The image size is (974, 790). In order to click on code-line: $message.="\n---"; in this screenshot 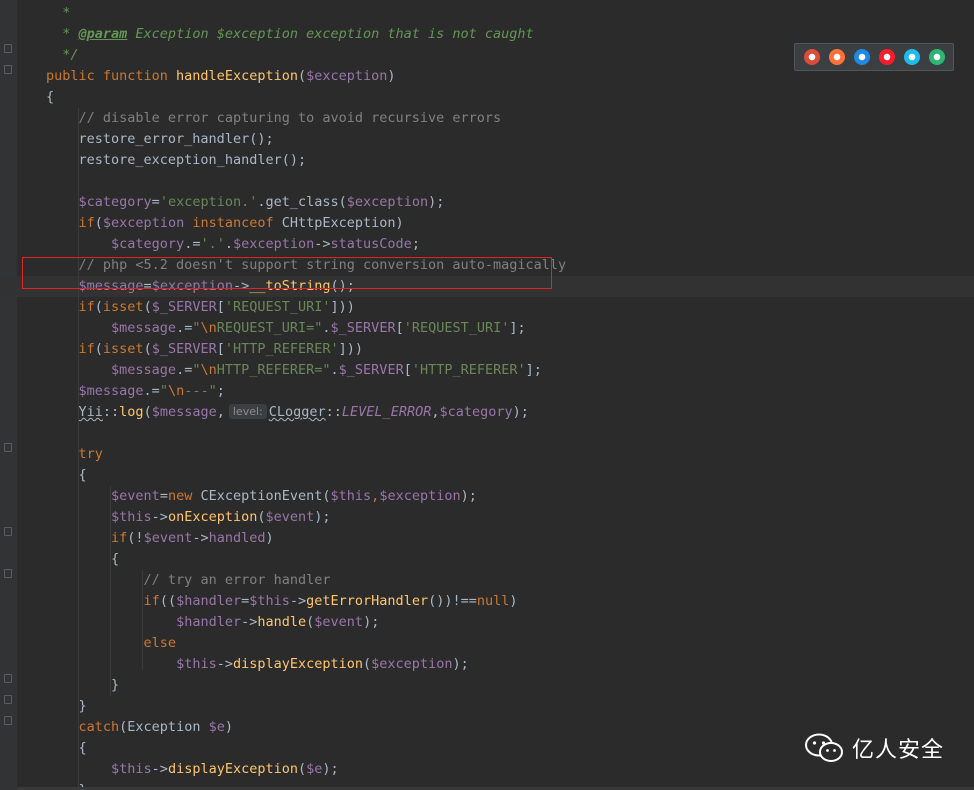, I will do `click(487, 391)`.